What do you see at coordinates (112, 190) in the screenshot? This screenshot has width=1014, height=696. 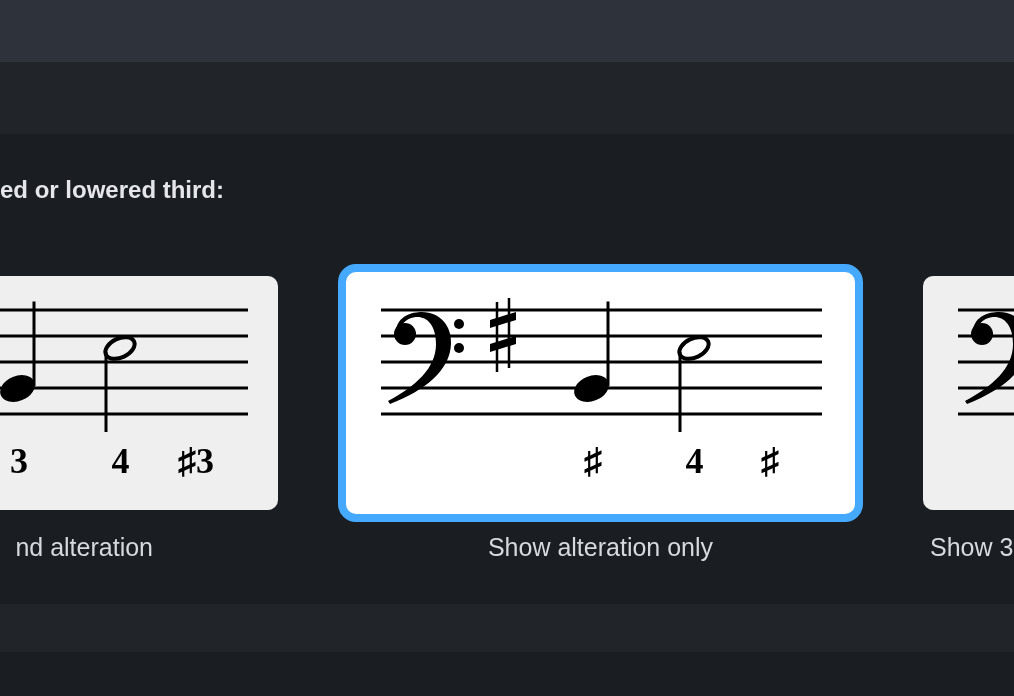 I see `section-heading: ed or lowered third:` at bounding box center [112, 190].